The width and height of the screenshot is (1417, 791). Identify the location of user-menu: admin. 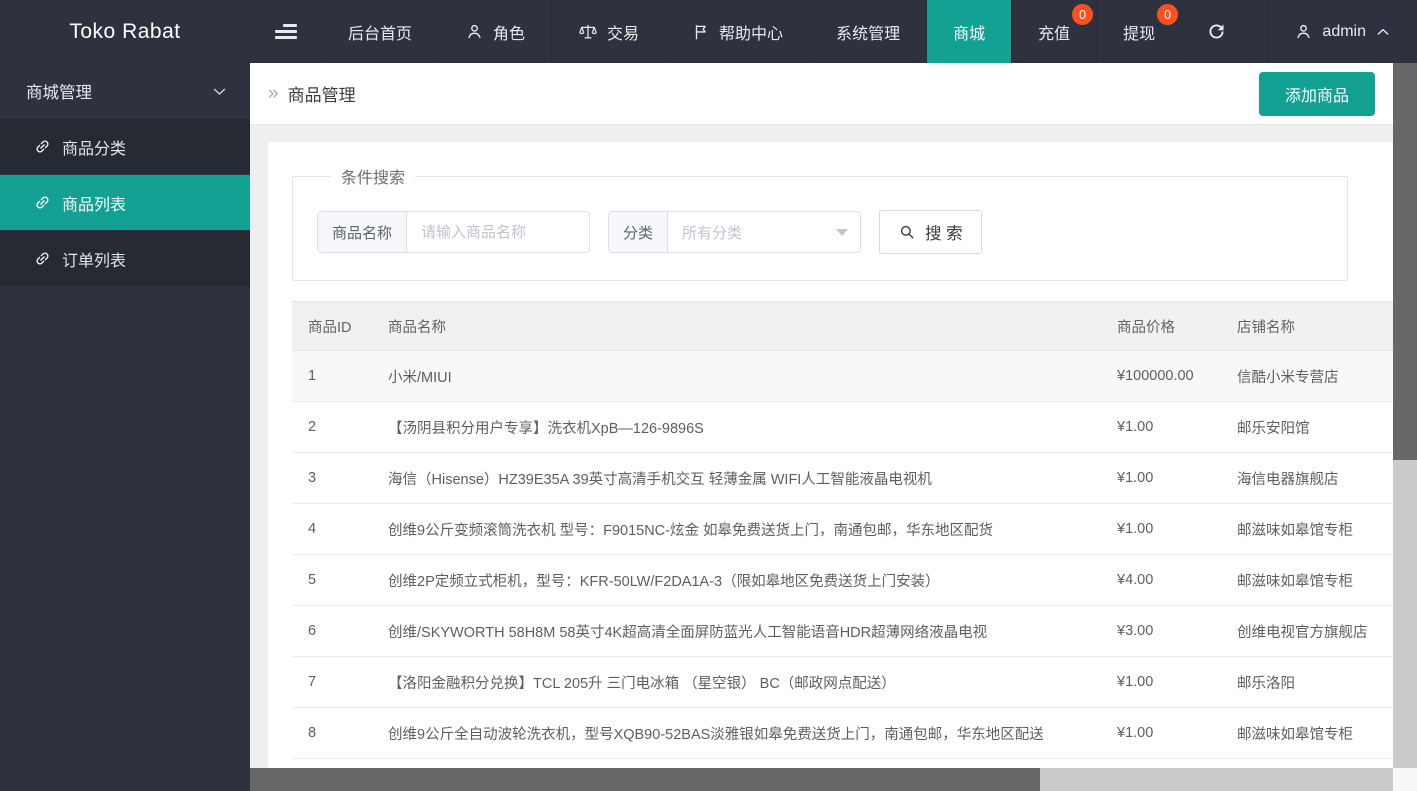
(1342, 31).